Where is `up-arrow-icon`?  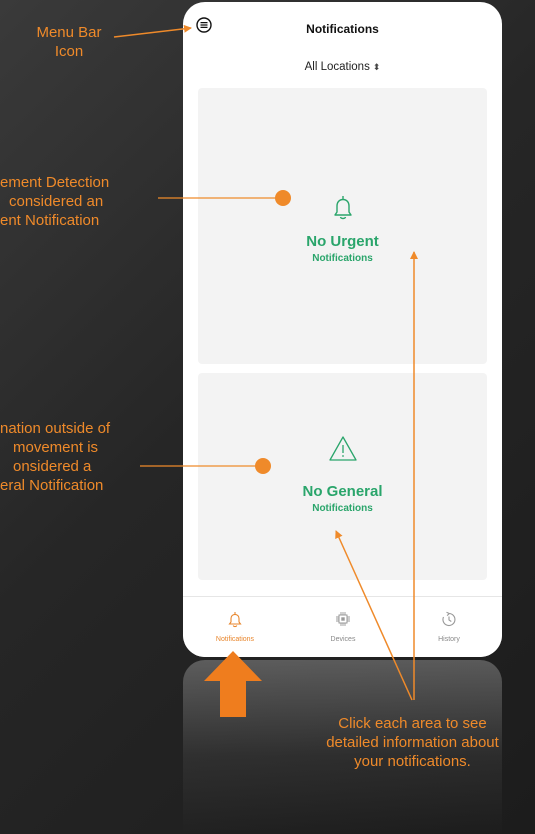
up-arrow-icon is located at coordinates (233, 684).